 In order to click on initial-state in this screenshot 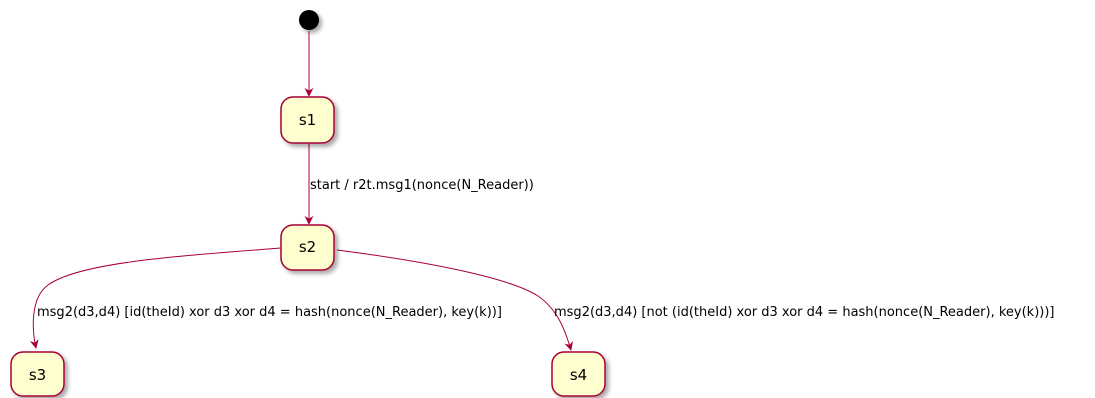, I will do `click(309, 20)`.